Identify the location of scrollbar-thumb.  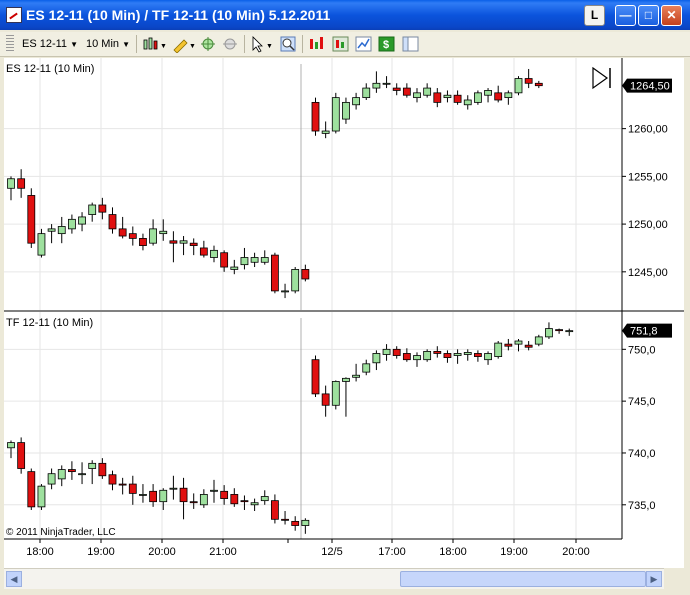
(523, 579).